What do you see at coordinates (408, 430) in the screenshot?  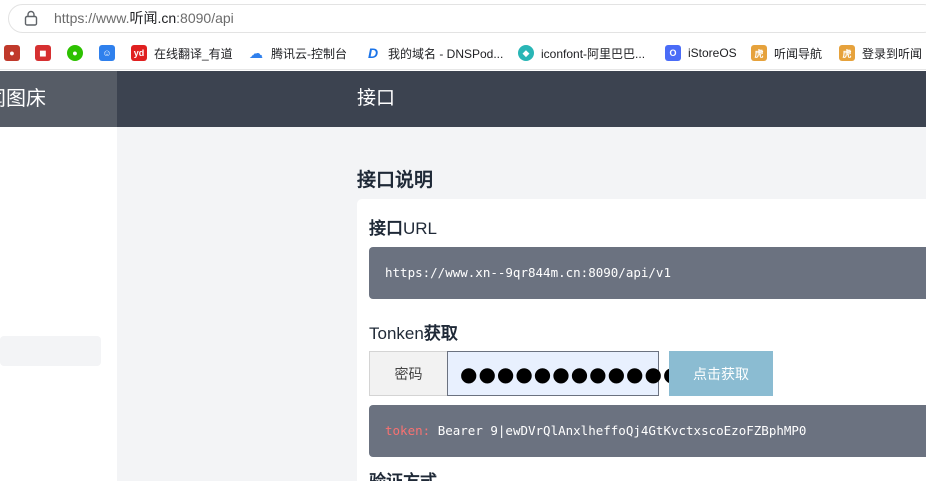 I see `token-key: token:` at bounding box center [408, 430].